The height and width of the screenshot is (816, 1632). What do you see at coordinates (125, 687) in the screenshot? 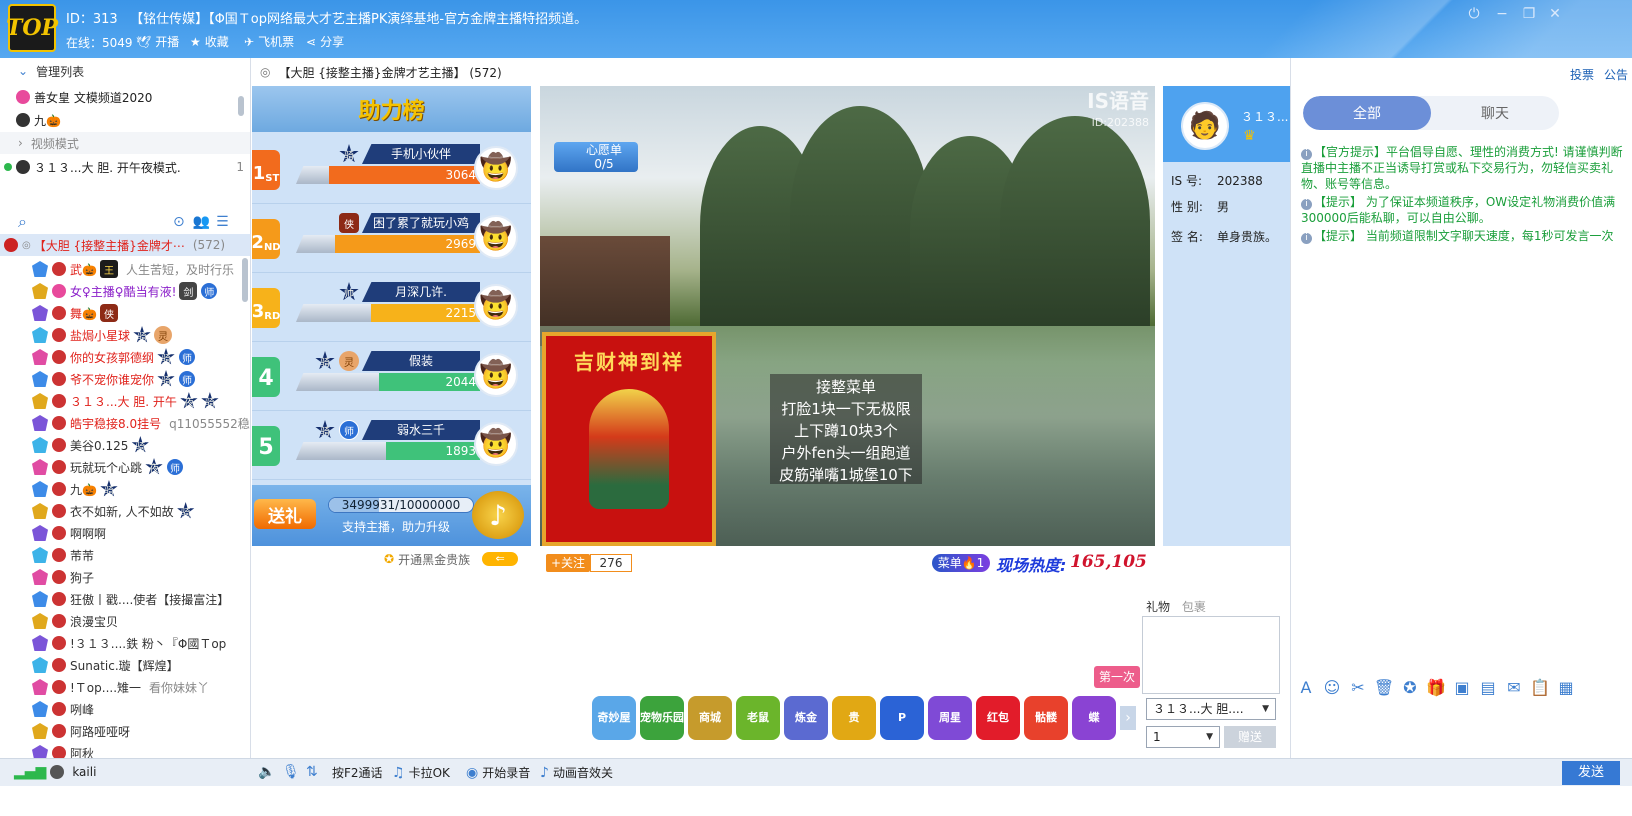
I see `user-list-item: !Ｔop....雉一 看你妹妹丫` at bounding box center [125, 687].